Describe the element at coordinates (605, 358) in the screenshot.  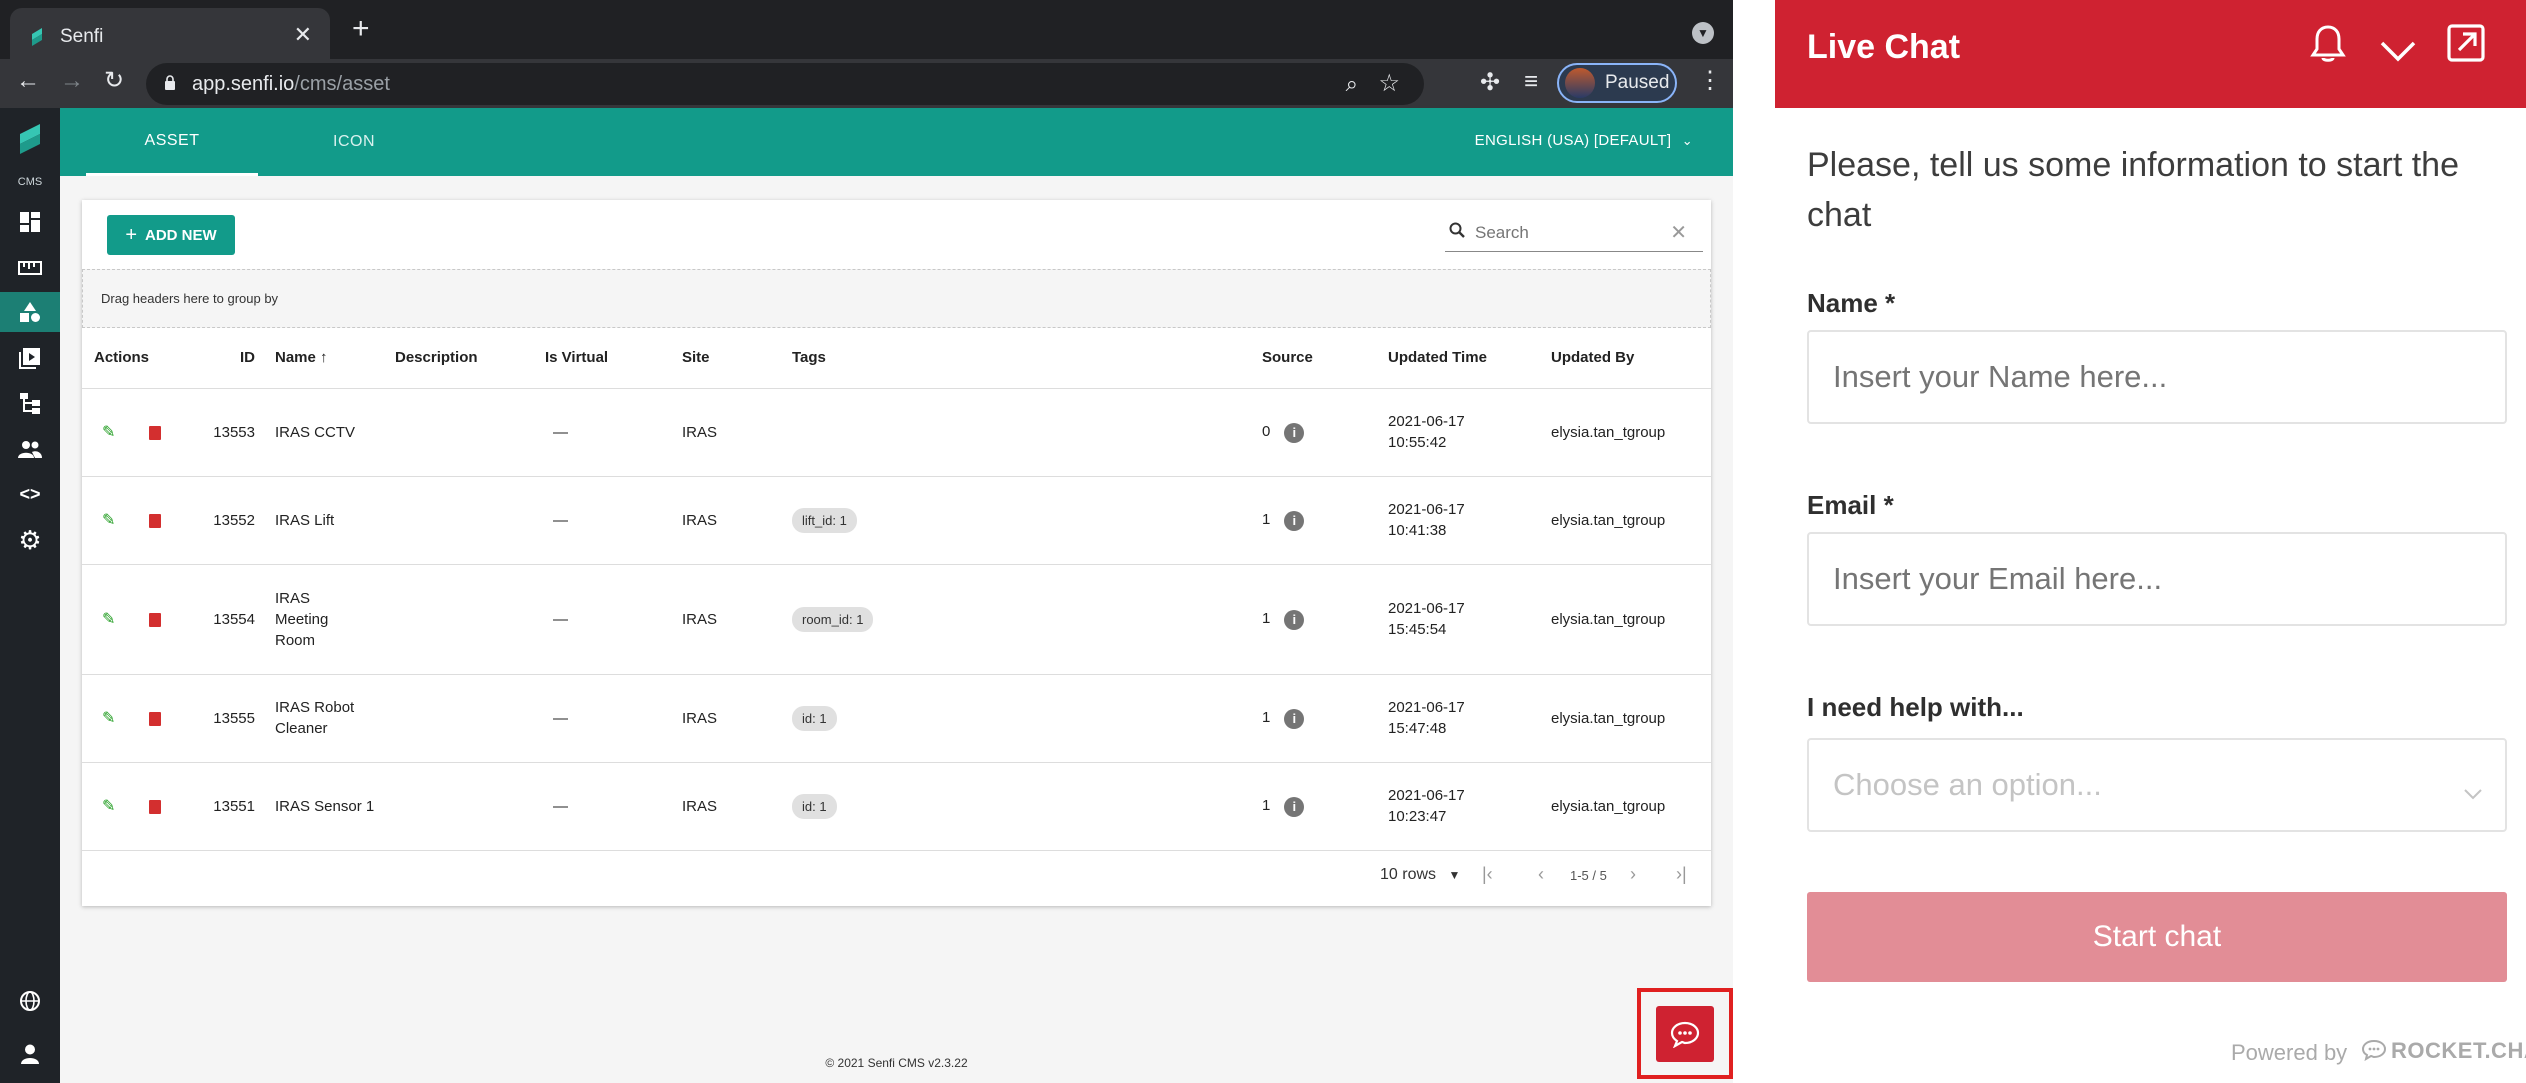
I see `col-is-virtual: Is Virtual` at that location.